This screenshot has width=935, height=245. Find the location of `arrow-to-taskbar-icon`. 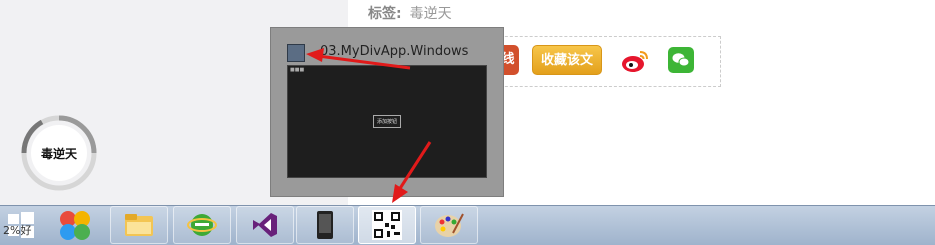

arrow-to-taskbar-icon is located at coordinates (414, 166).